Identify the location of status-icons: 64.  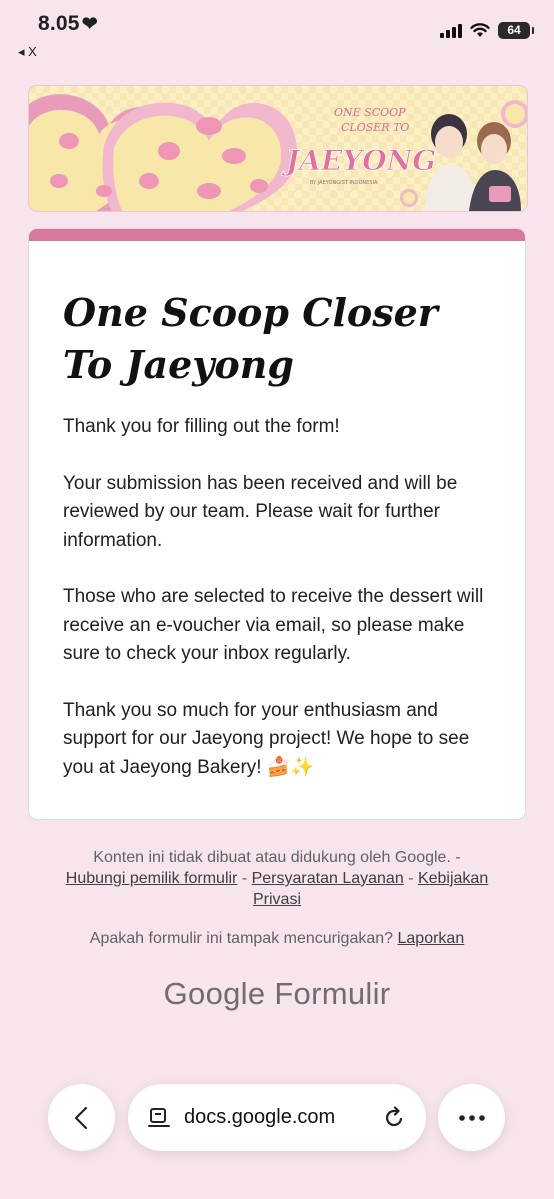
(487, 30).